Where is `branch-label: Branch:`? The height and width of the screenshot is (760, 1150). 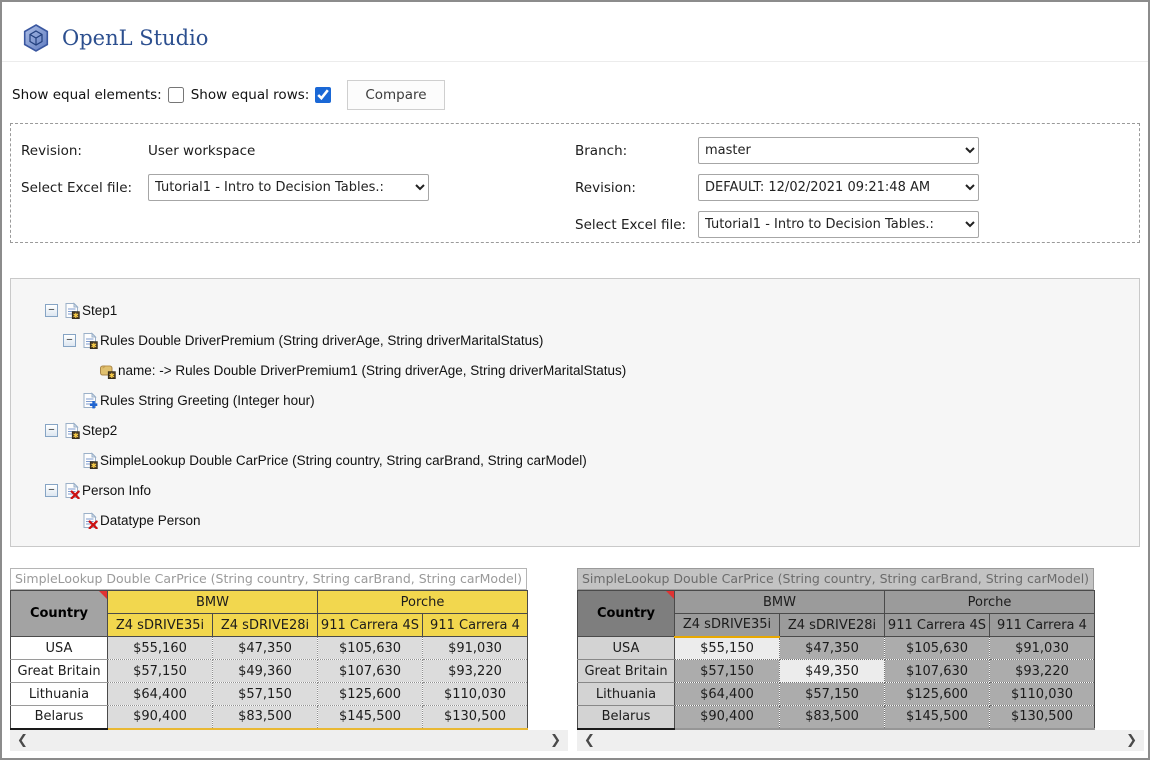 branch-label: Branch: is located at coordinates (601, 150).